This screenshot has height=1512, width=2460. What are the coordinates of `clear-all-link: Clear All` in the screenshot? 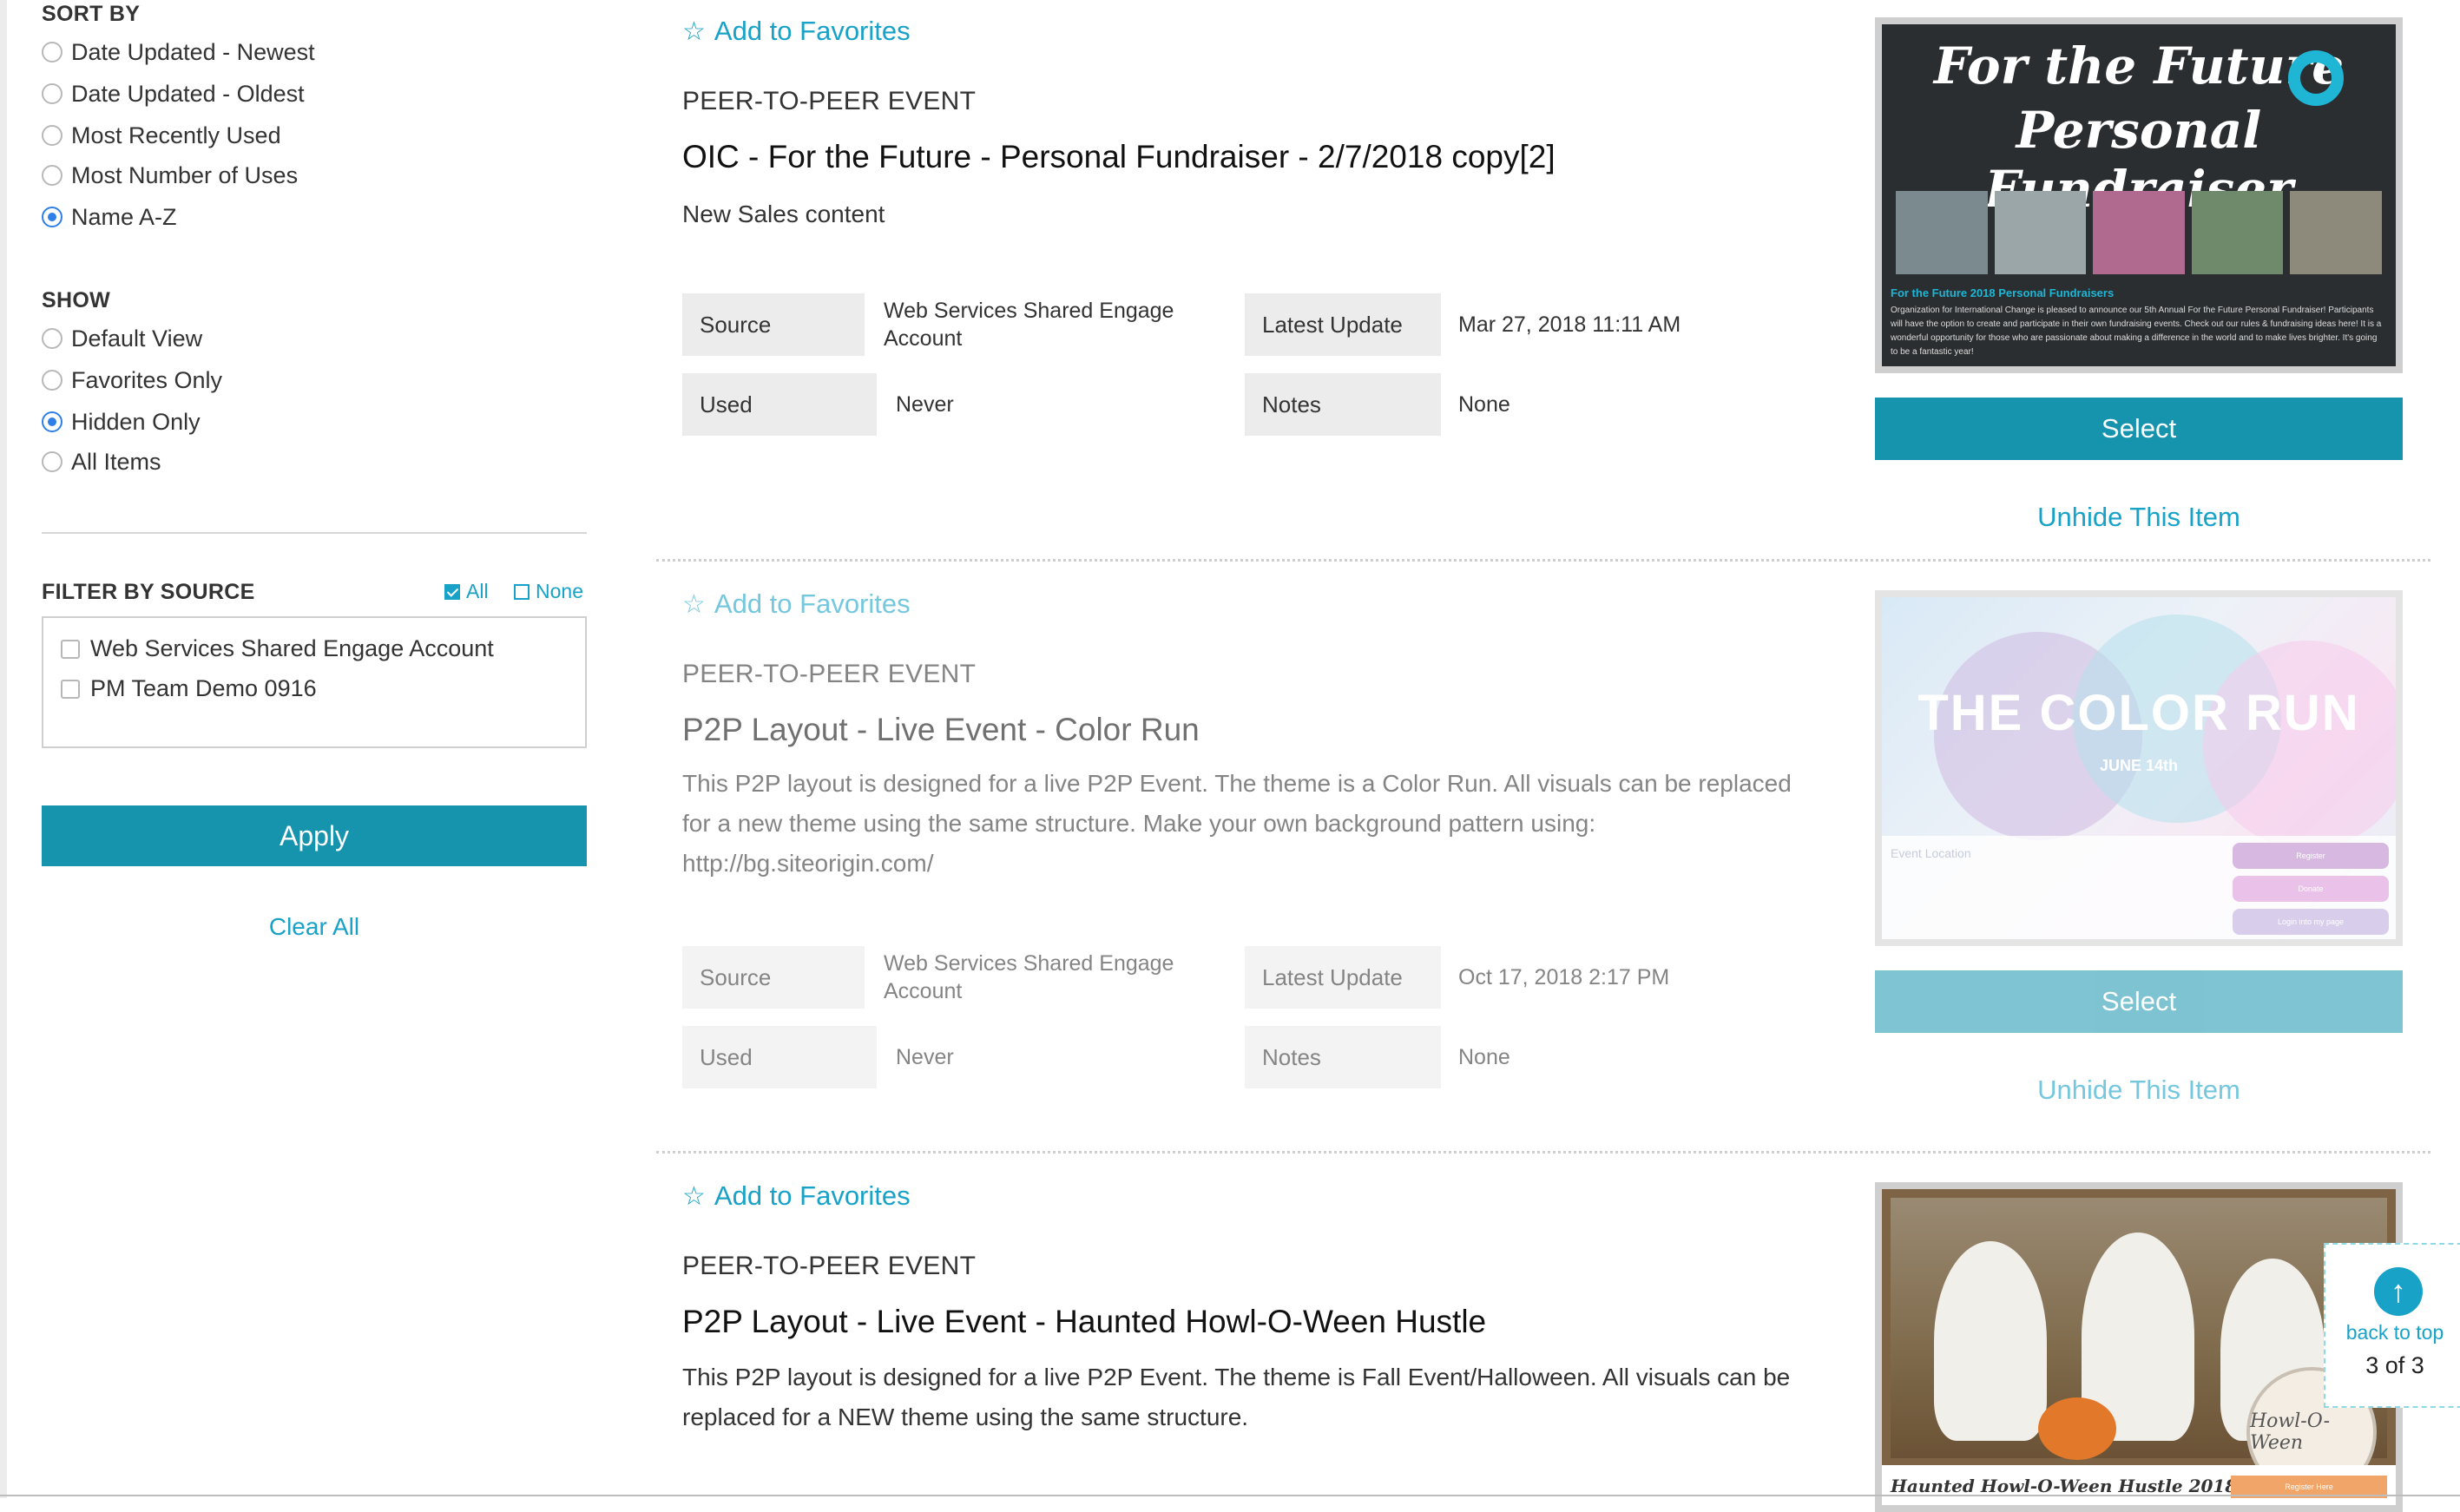 It's located at (314, 927).